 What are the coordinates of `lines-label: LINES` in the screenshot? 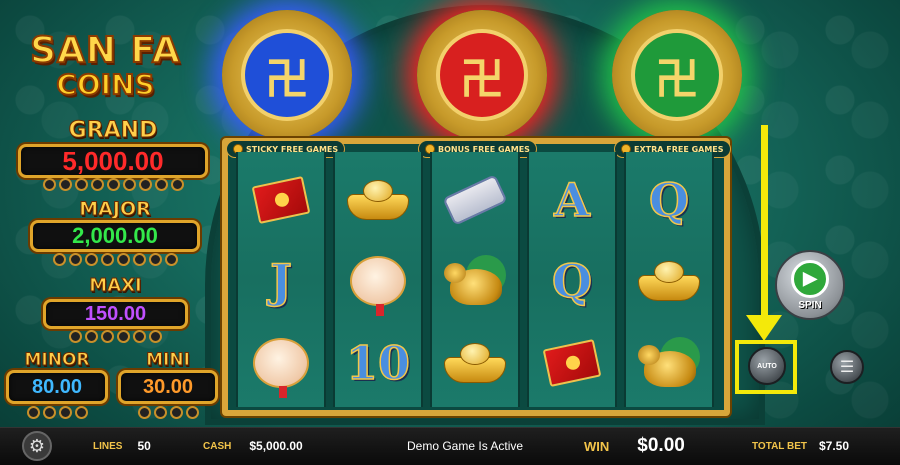 It's located at (108, 446).